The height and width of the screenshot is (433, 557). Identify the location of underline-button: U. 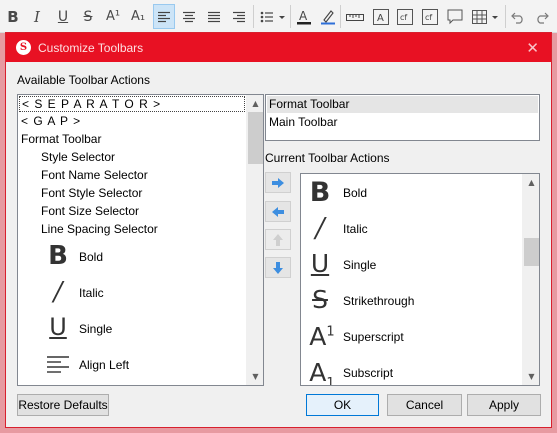
(63, 16).